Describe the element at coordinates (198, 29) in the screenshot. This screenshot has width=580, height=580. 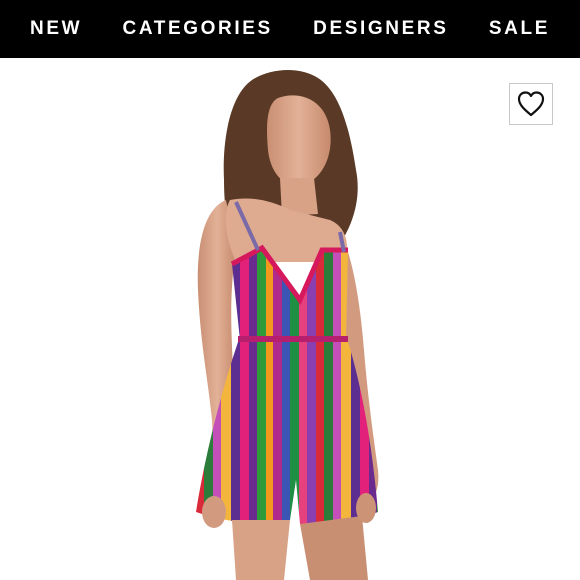
I see `nav-categories: CATEGORIES` at that location.